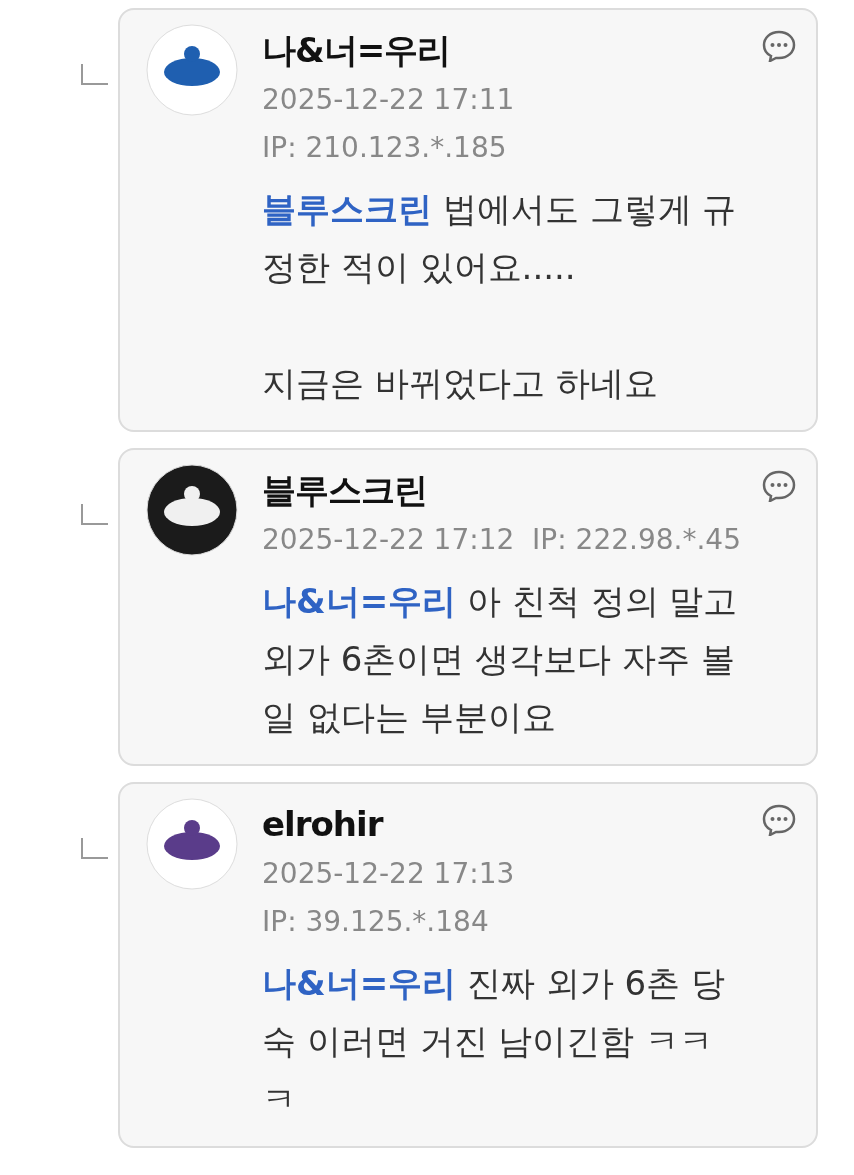  I want to click on author-name: 나&너=우리, so click(504, 50).